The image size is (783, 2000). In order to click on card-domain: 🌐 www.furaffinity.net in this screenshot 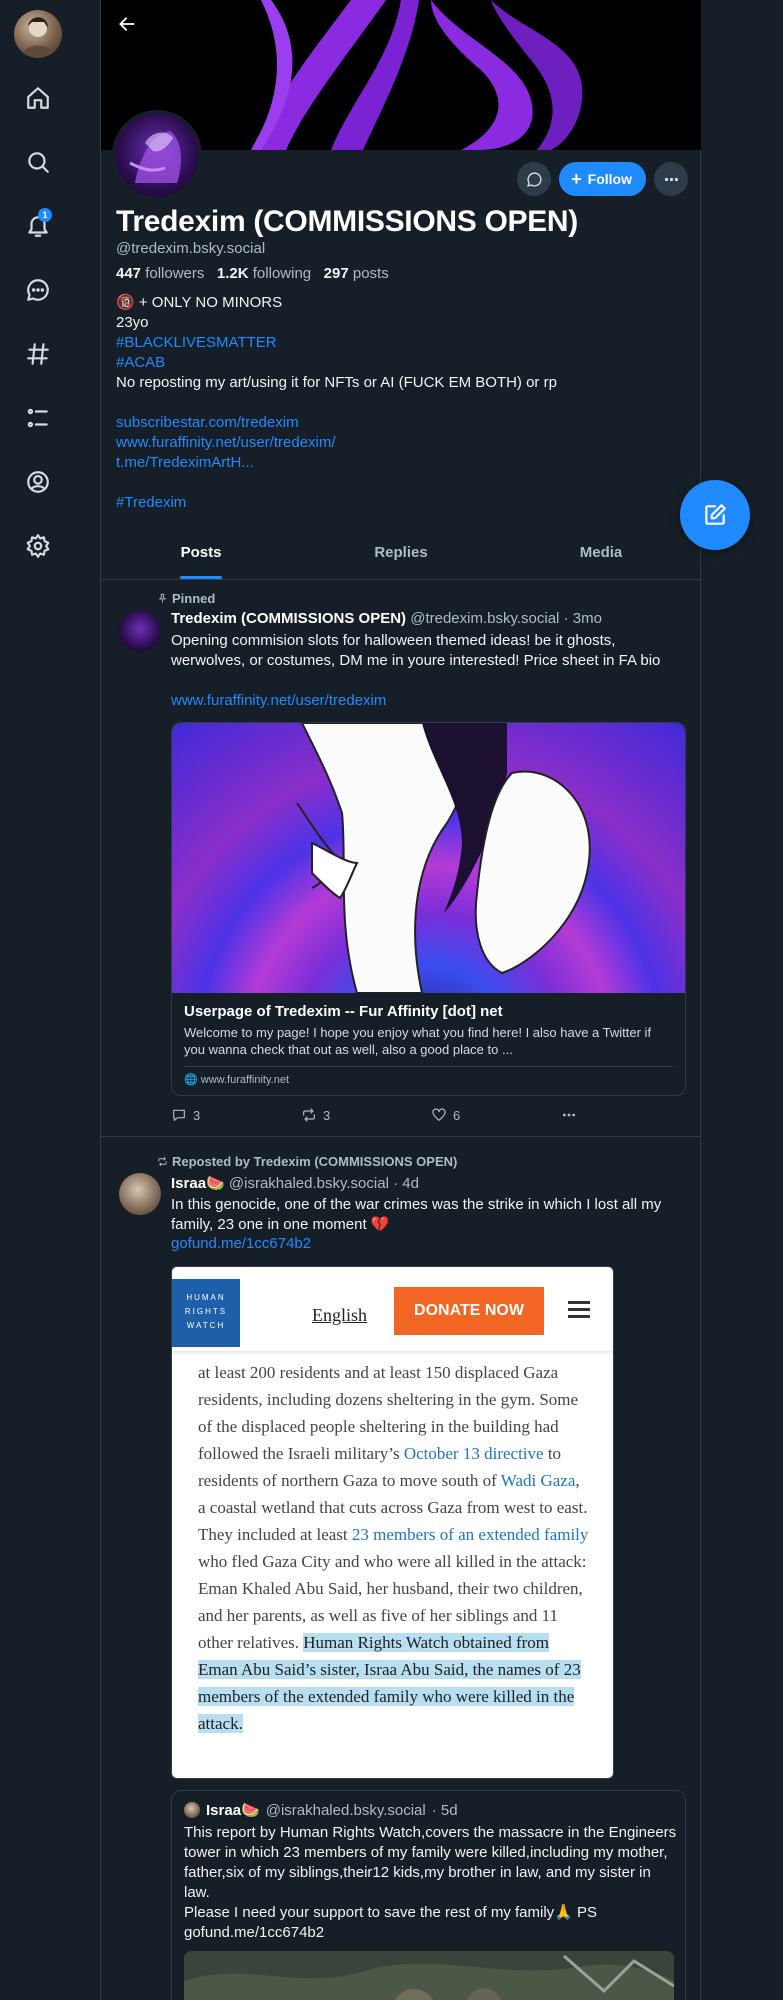, I will do `click(428, 1080)`.